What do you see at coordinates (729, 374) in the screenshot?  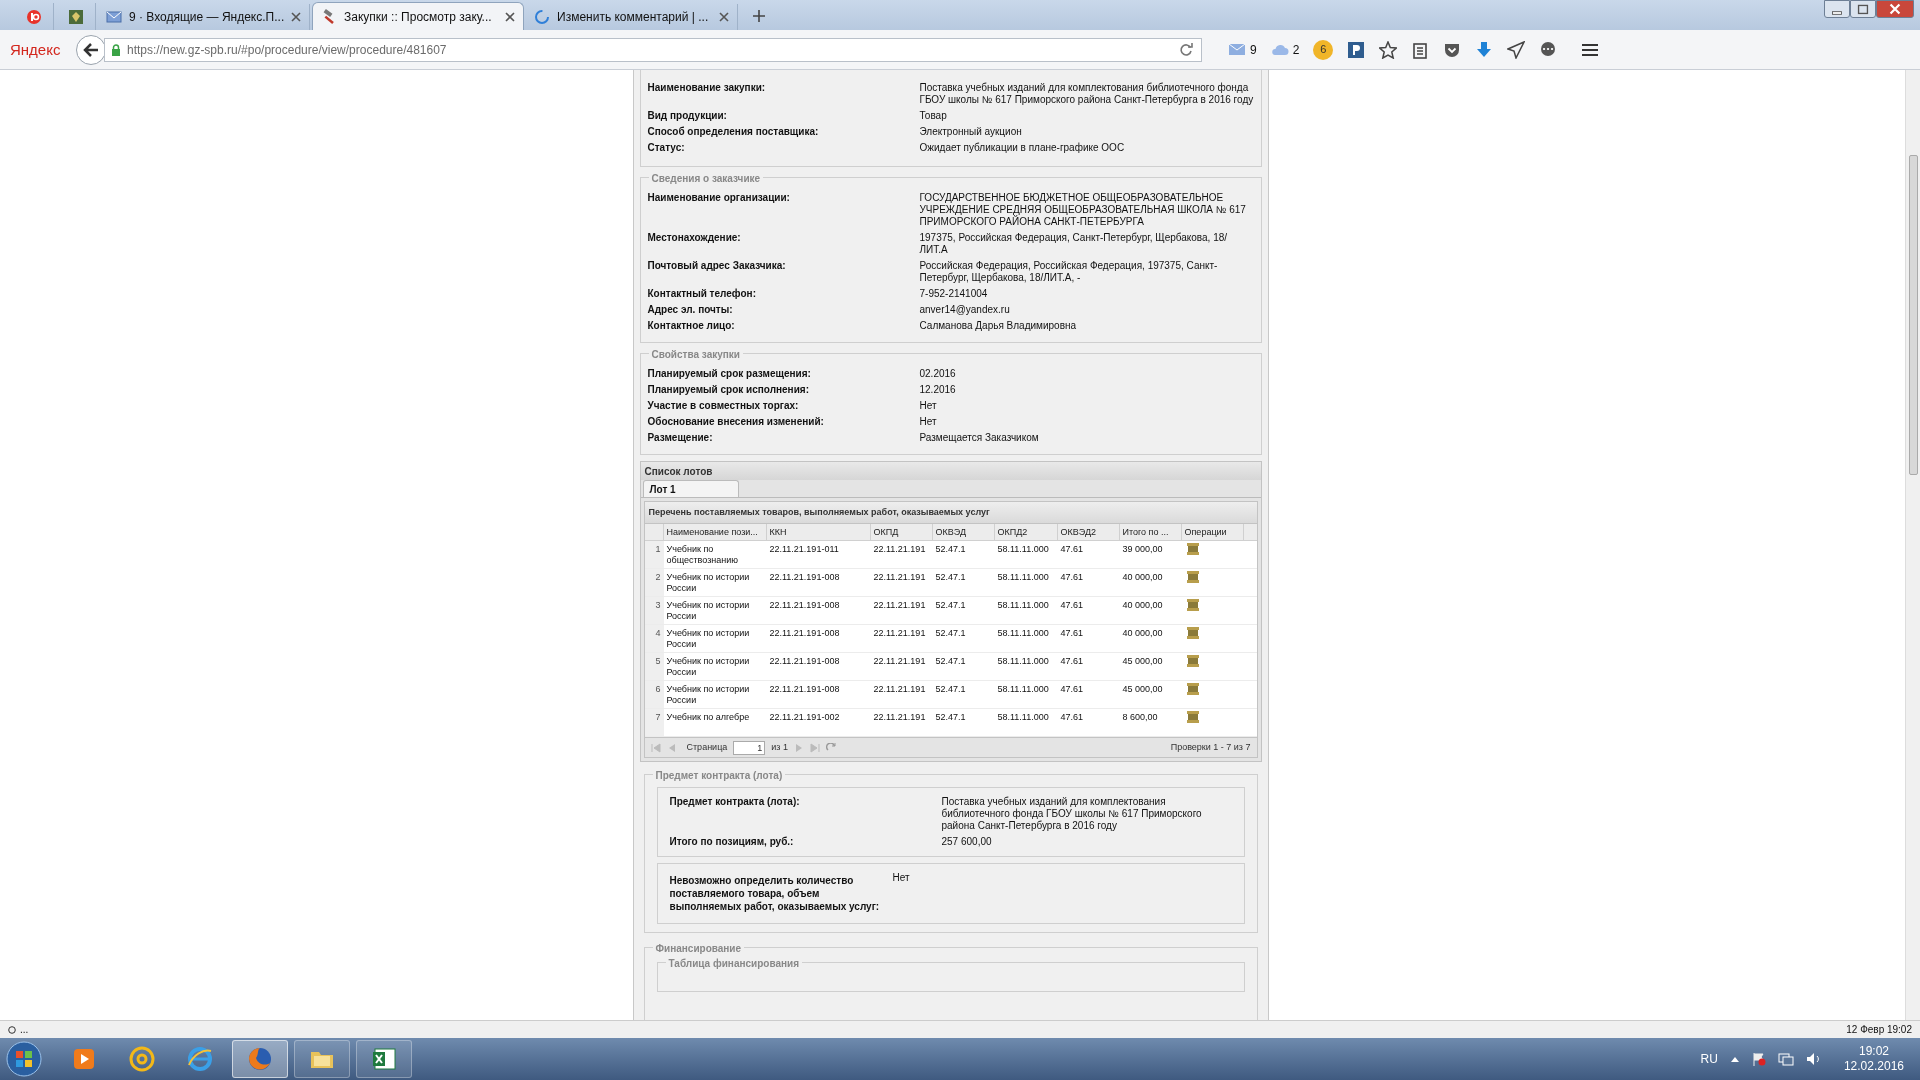 I see `field-label: Планируемый срок размещения:` at bounding box center [729, 374].